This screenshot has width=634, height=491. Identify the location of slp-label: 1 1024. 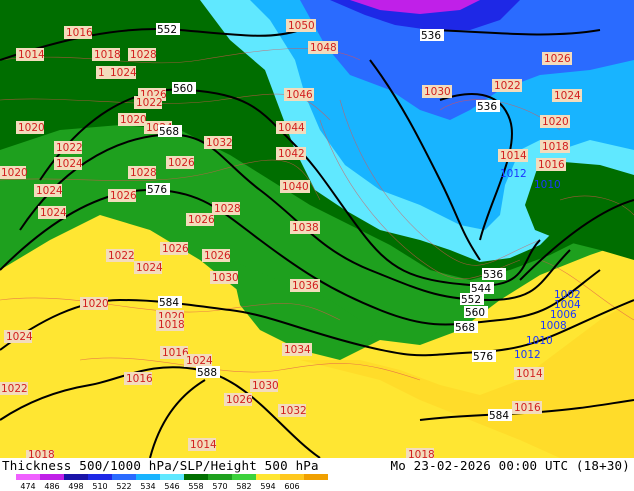
(116, 72).